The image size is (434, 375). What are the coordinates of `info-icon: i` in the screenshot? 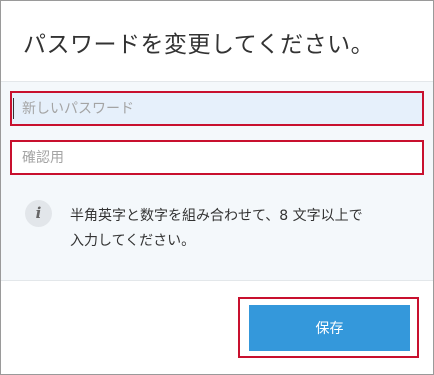 It's located at (38, 213).